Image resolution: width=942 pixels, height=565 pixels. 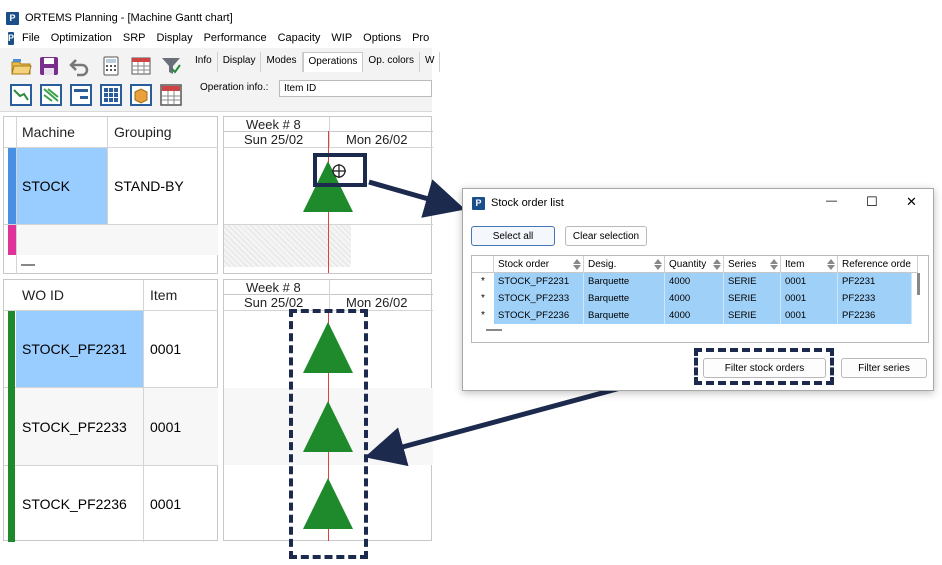 What do you see at coordinates (831, 201) in the screenshot?
I see `minimize-icon: —` at bounding box center [831, 201].